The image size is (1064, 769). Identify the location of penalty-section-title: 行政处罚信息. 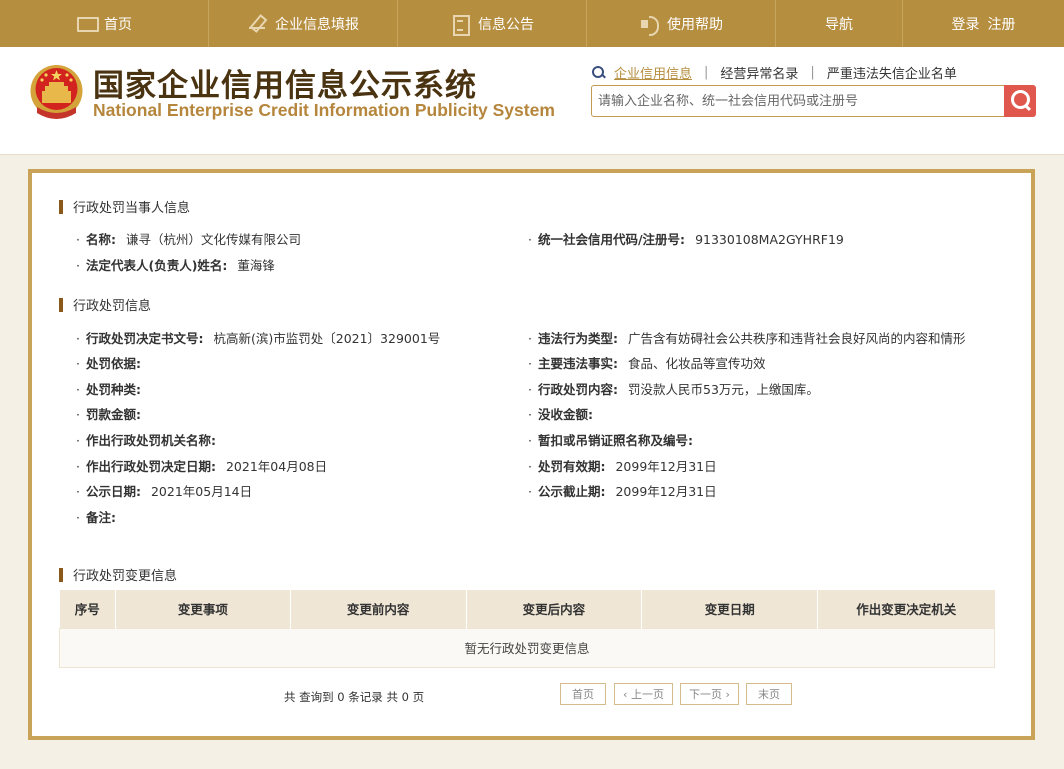
(105, 304).